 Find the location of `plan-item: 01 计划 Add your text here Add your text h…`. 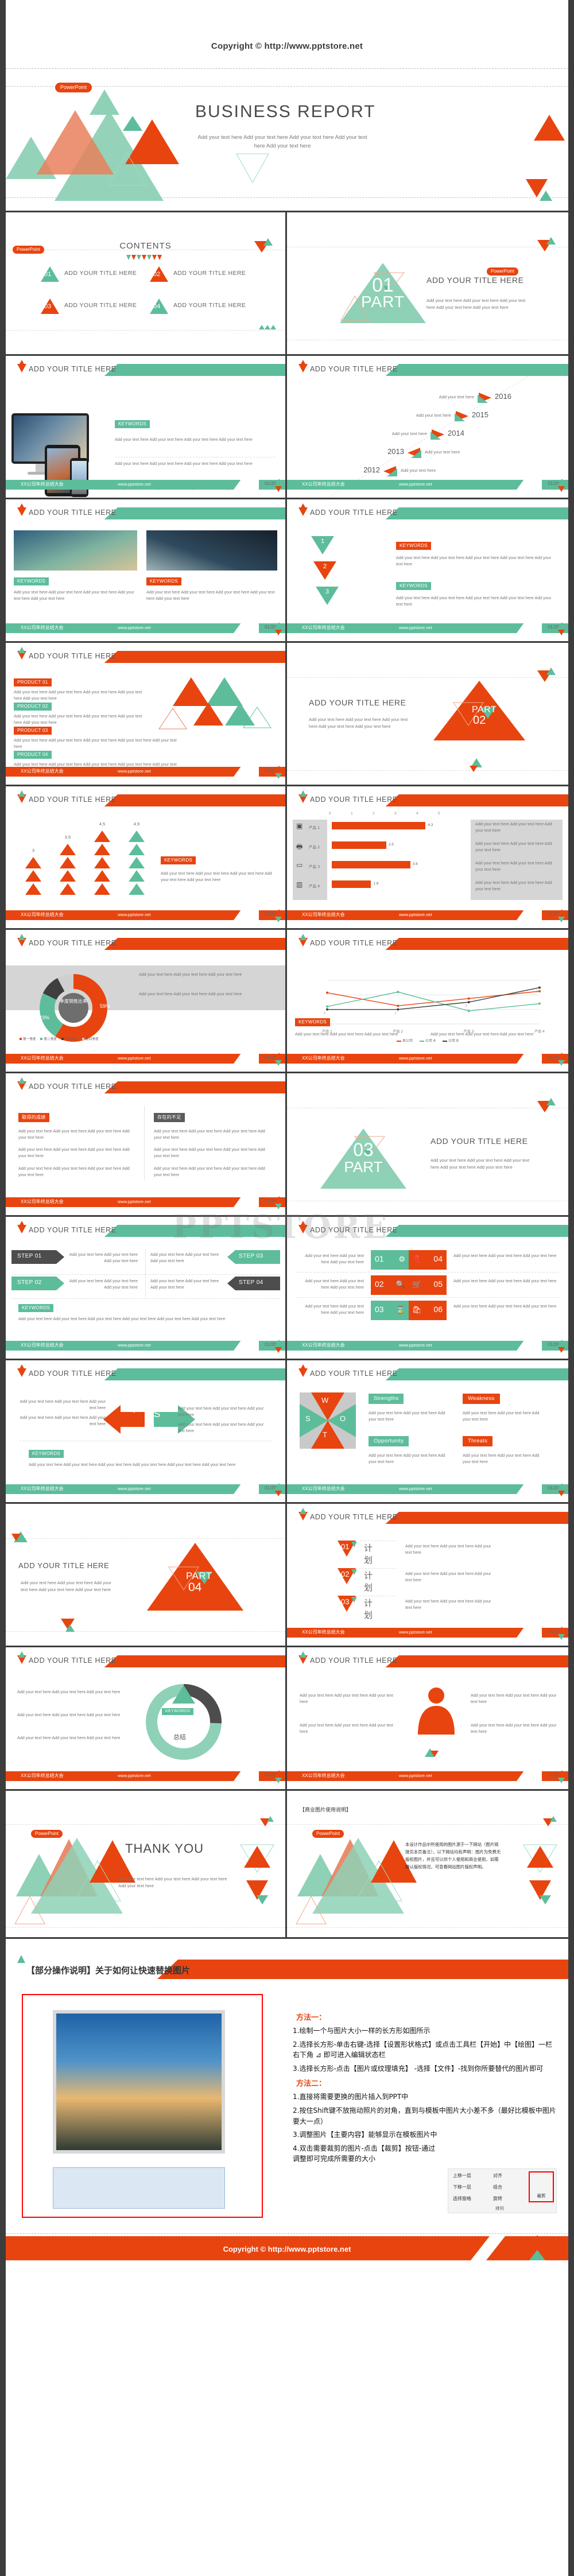

plan-item: 01 计划 Add your text here Add your text h… is located at coordinates (413, 1552).